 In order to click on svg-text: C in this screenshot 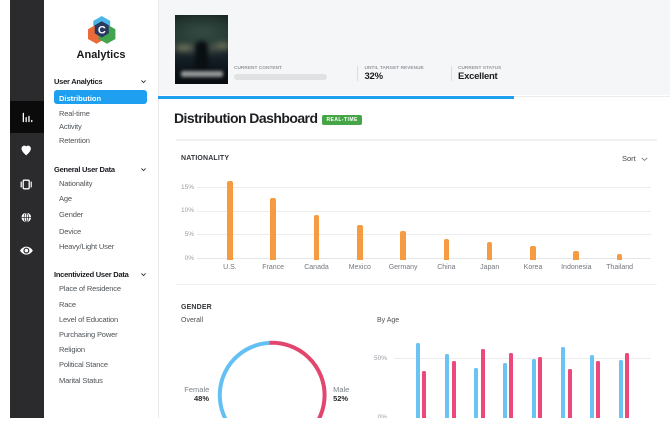, I will do `click(101, 31)`.